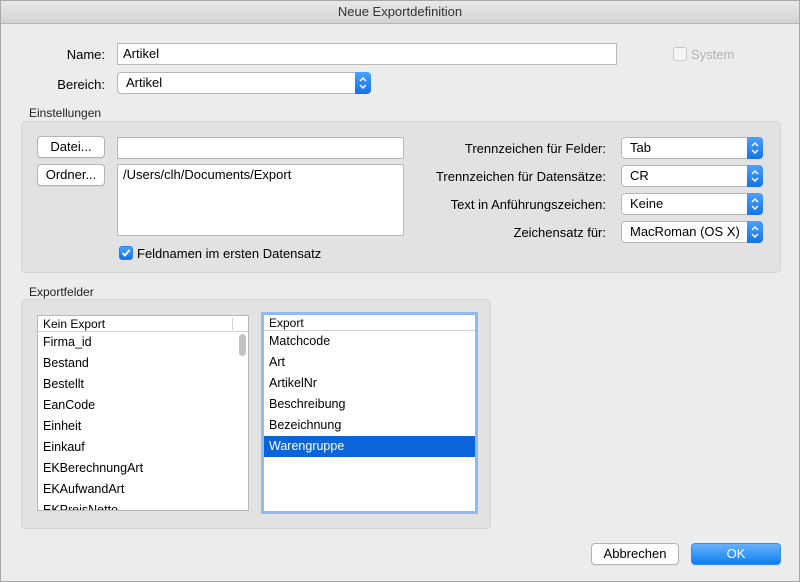 Image resolution: width=800 pixels, height=582 pixels. I want to click on trennzeichen-datensaetze-popup: CR, so click(692, 176).